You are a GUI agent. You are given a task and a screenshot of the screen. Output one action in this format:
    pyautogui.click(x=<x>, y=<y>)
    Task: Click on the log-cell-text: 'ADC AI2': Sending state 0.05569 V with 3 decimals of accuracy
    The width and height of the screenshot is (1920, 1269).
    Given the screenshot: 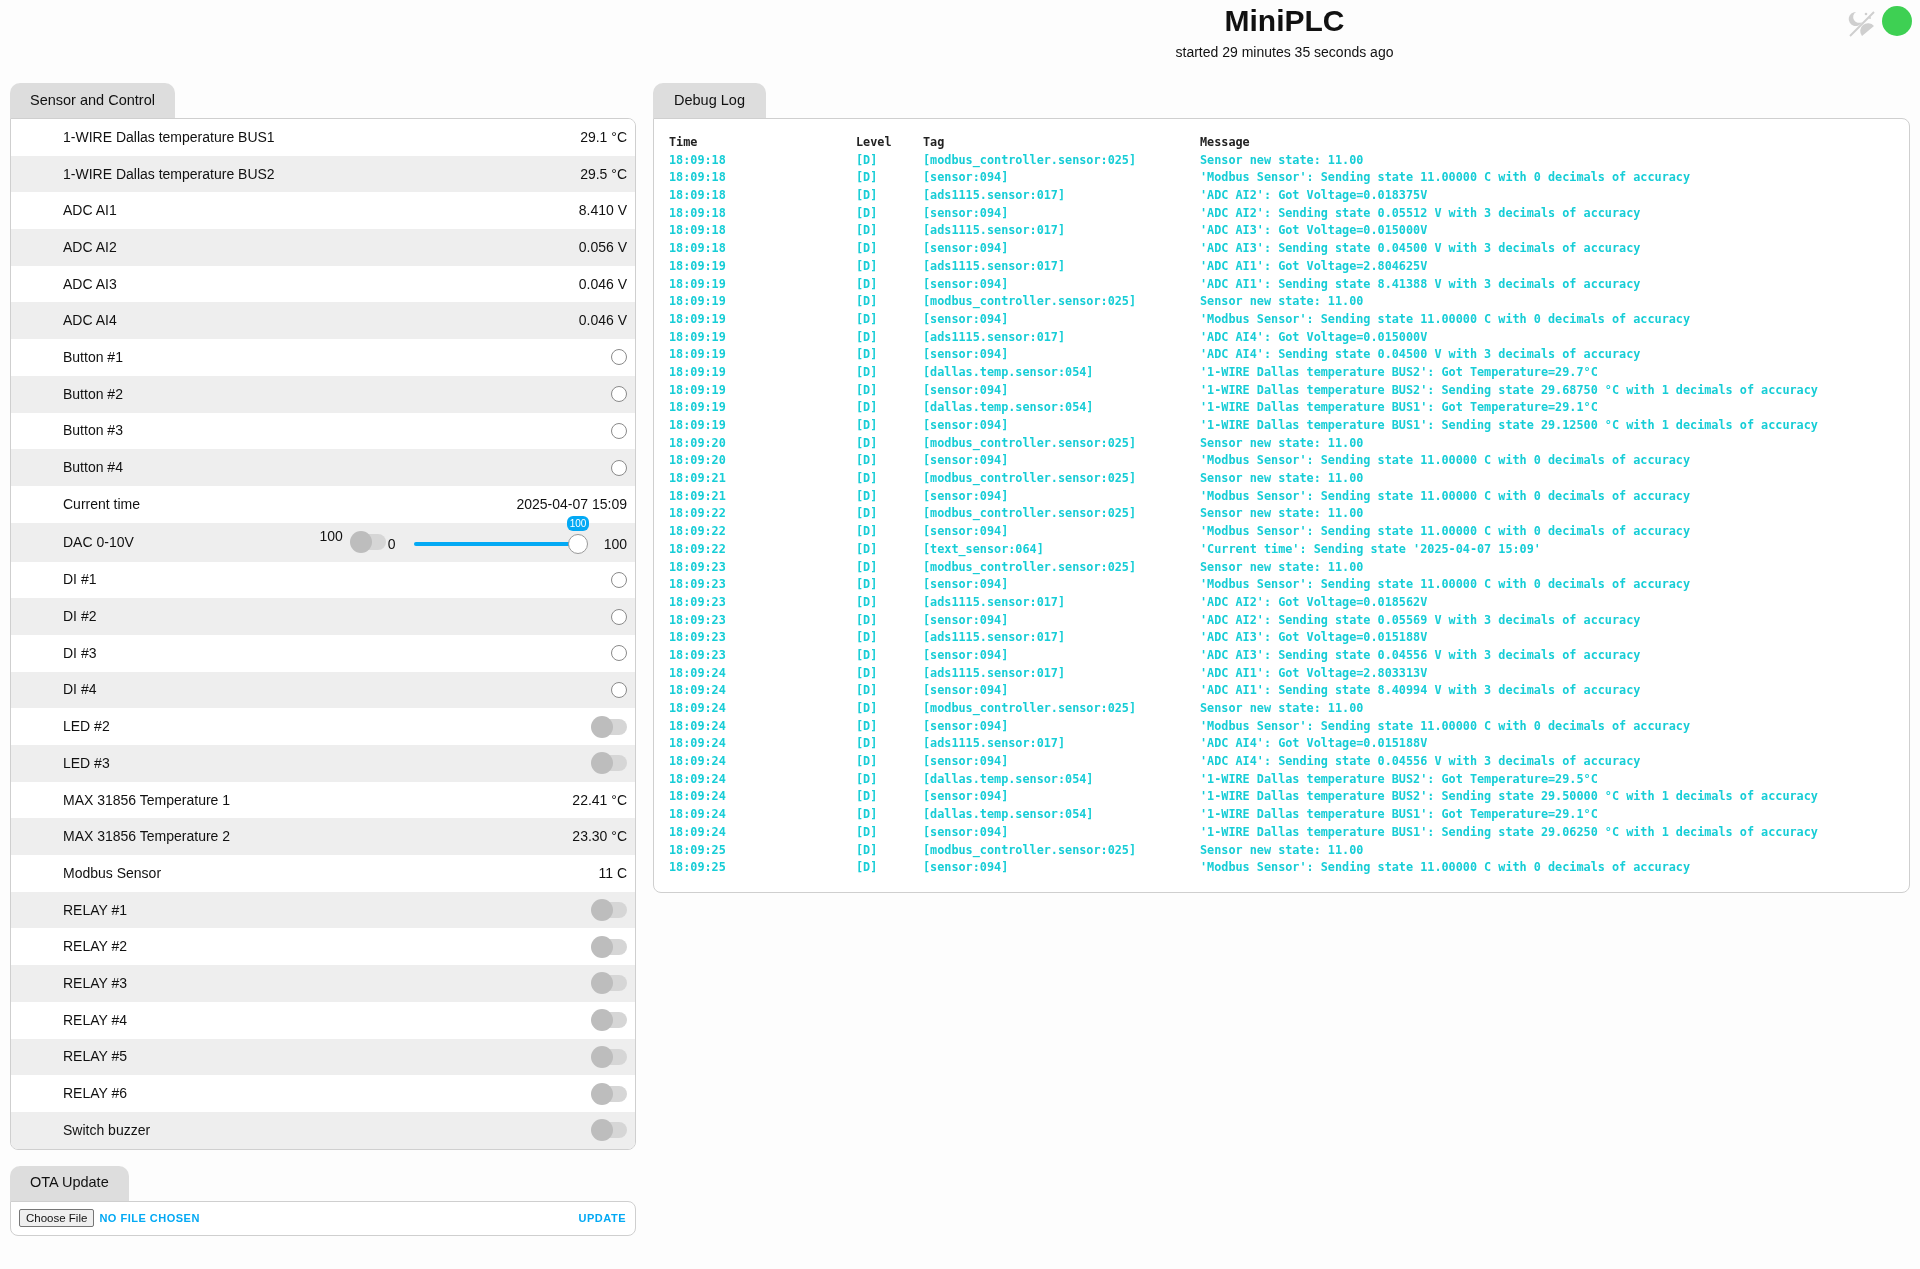 What is the action you would take?
    pyautogui.click(x=1420, y=620)
    